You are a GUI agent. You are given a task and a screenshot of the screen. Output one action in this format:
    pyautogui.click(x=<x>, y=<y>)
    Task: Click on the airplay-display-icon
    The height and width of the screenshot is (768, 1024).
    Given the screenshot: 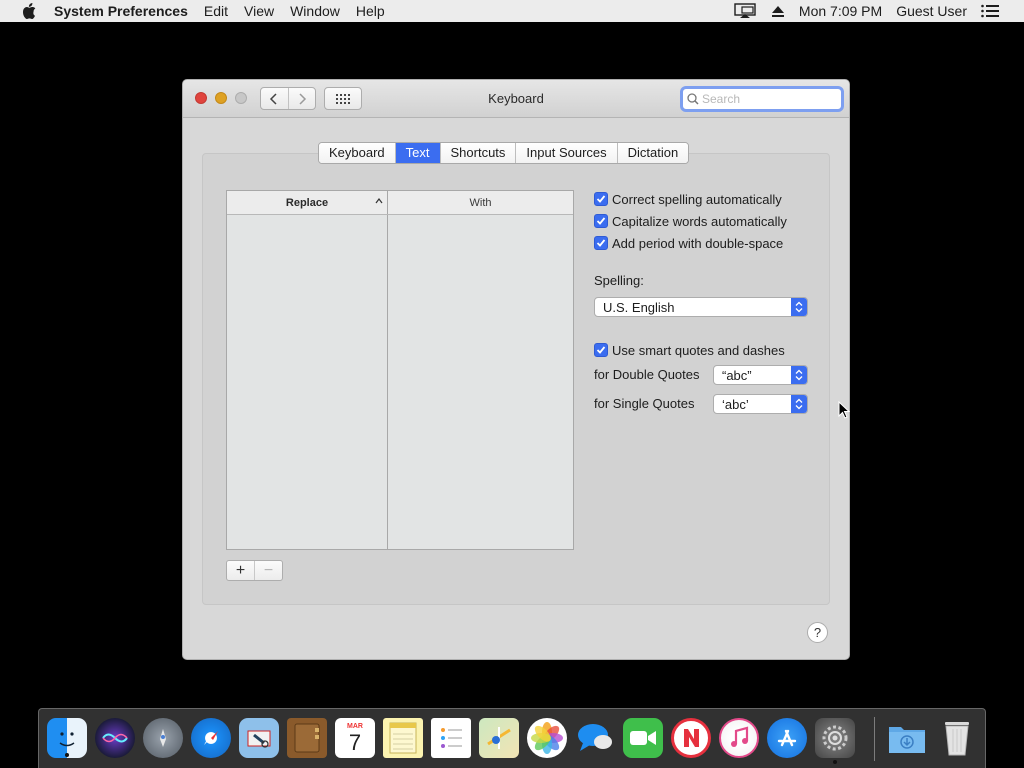 What is the action you would take?
    pyautogui.click(x=745, y=11)
    